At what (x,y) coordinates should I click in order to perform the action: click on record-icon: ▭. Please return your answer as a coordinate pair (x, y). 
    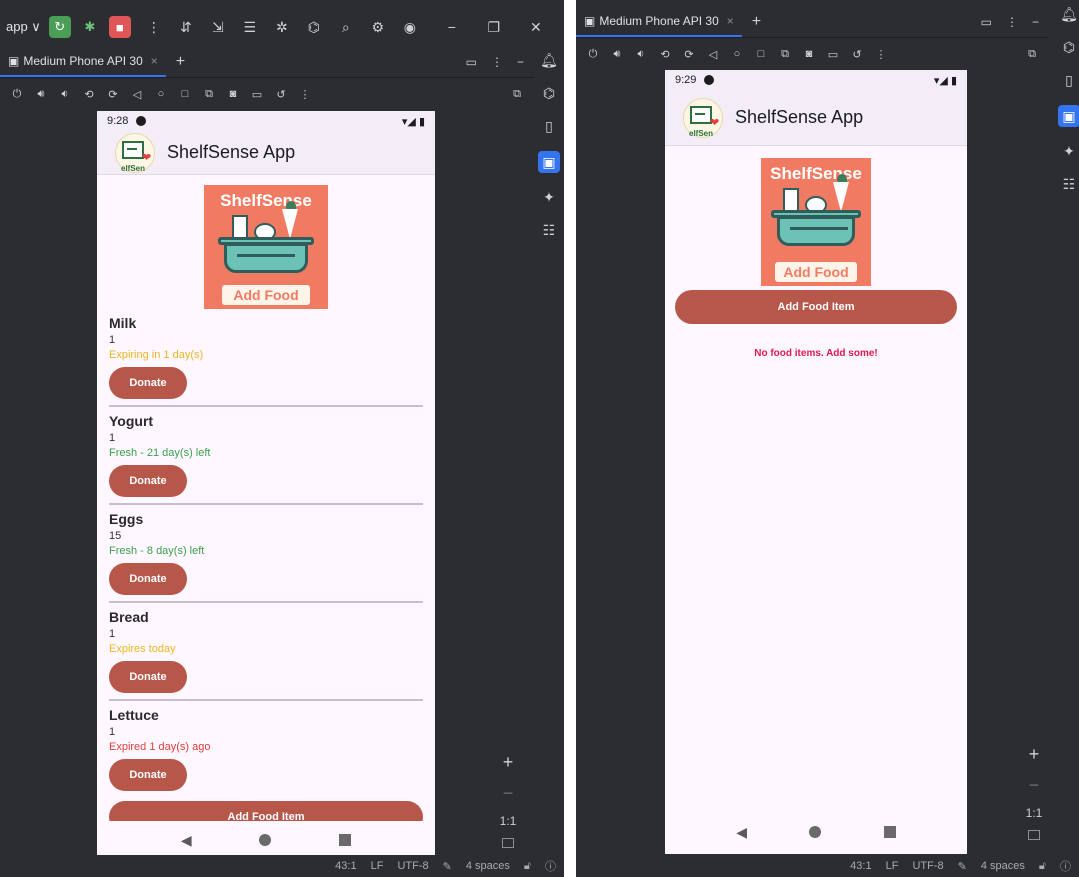
    Looking at the image, I should click on (833, 54).